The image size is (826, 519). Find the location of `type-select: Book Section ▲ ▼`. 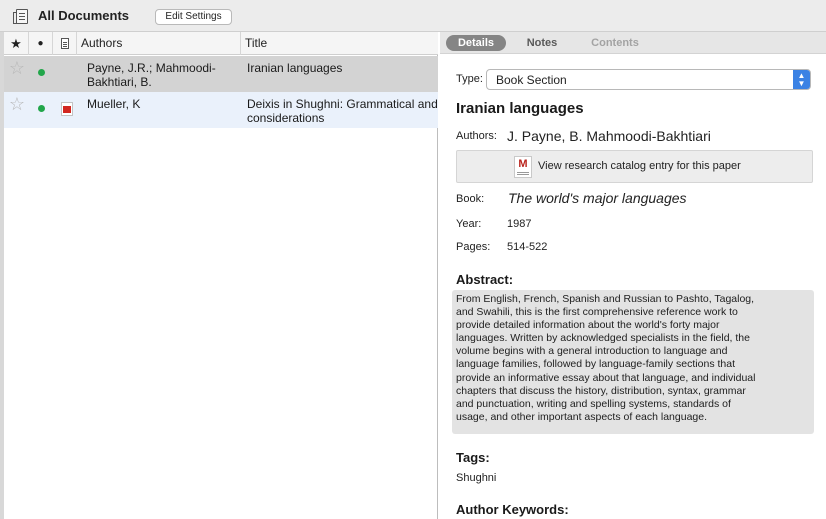

type-select: Book Section ▲ ▼ is located at coordinates (648, 79).